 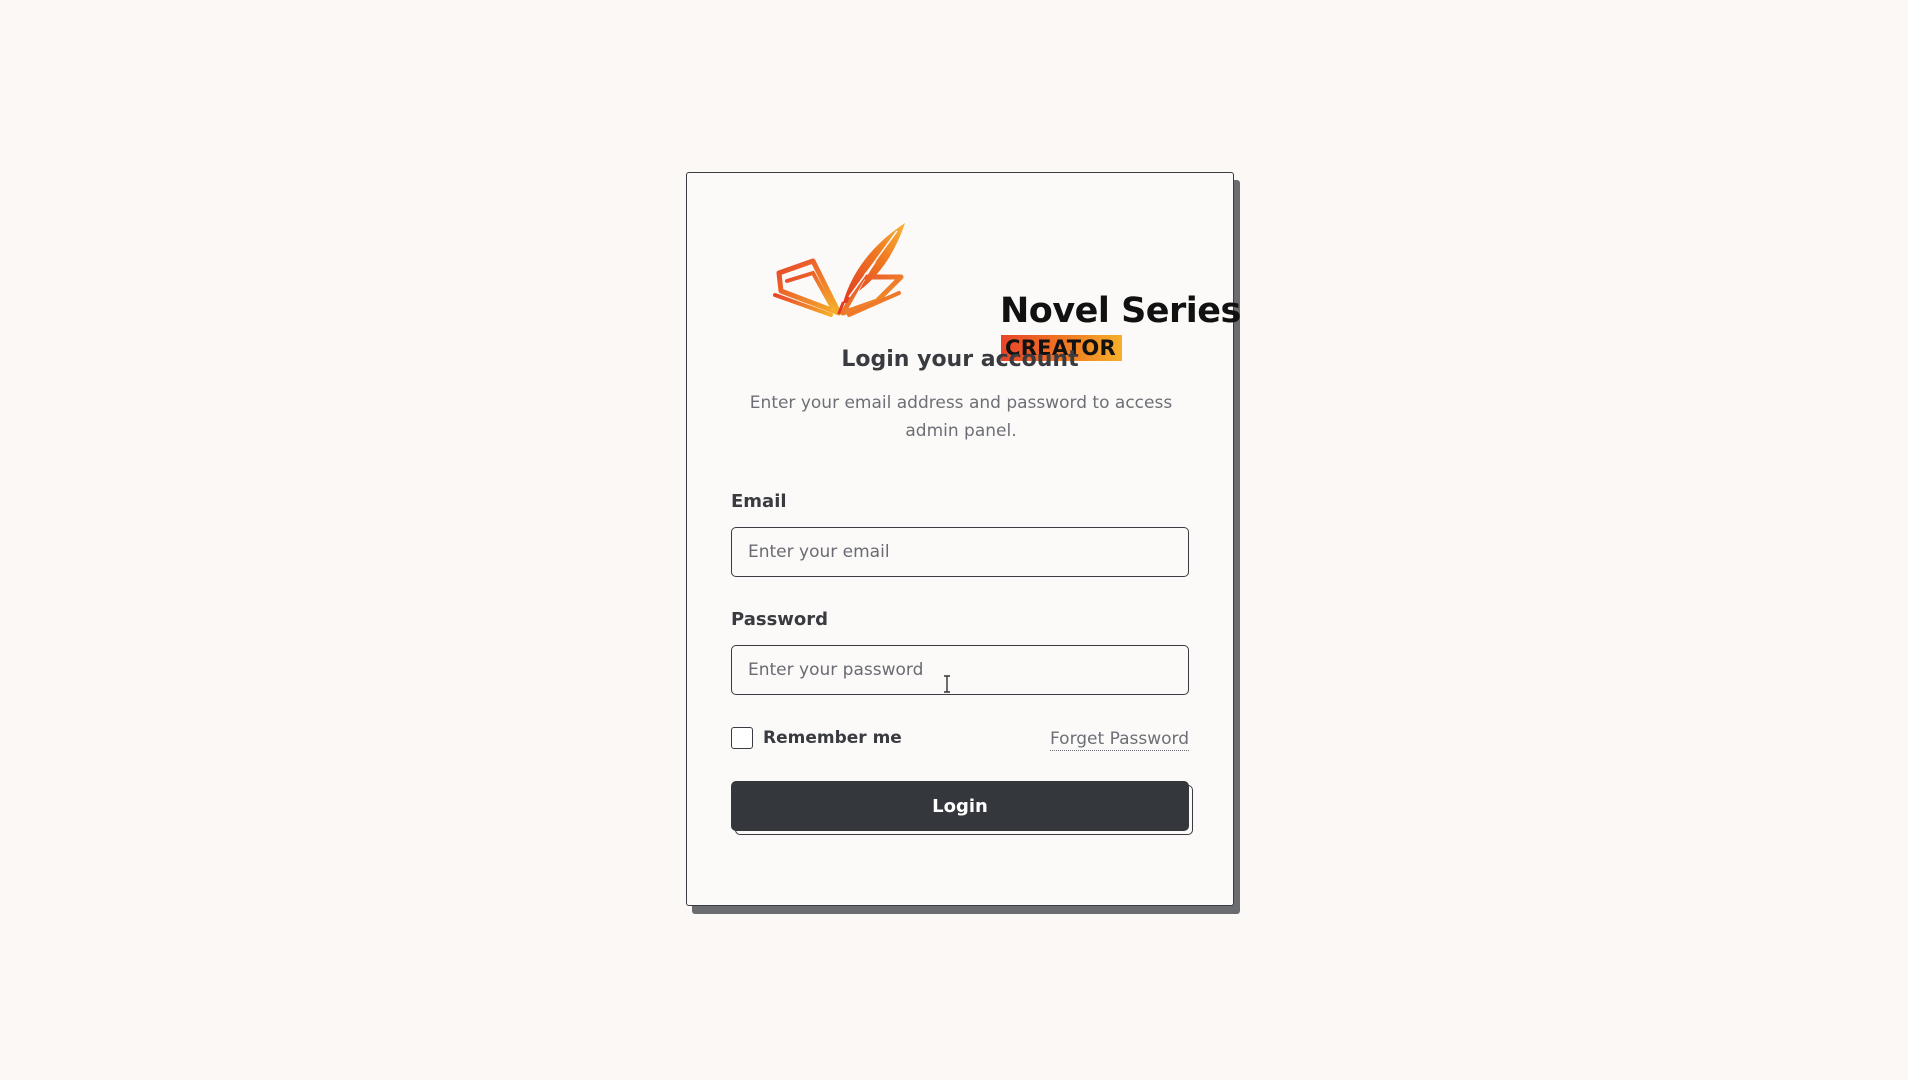 I want to click on login-button: Login, so click(x=960, y=806).